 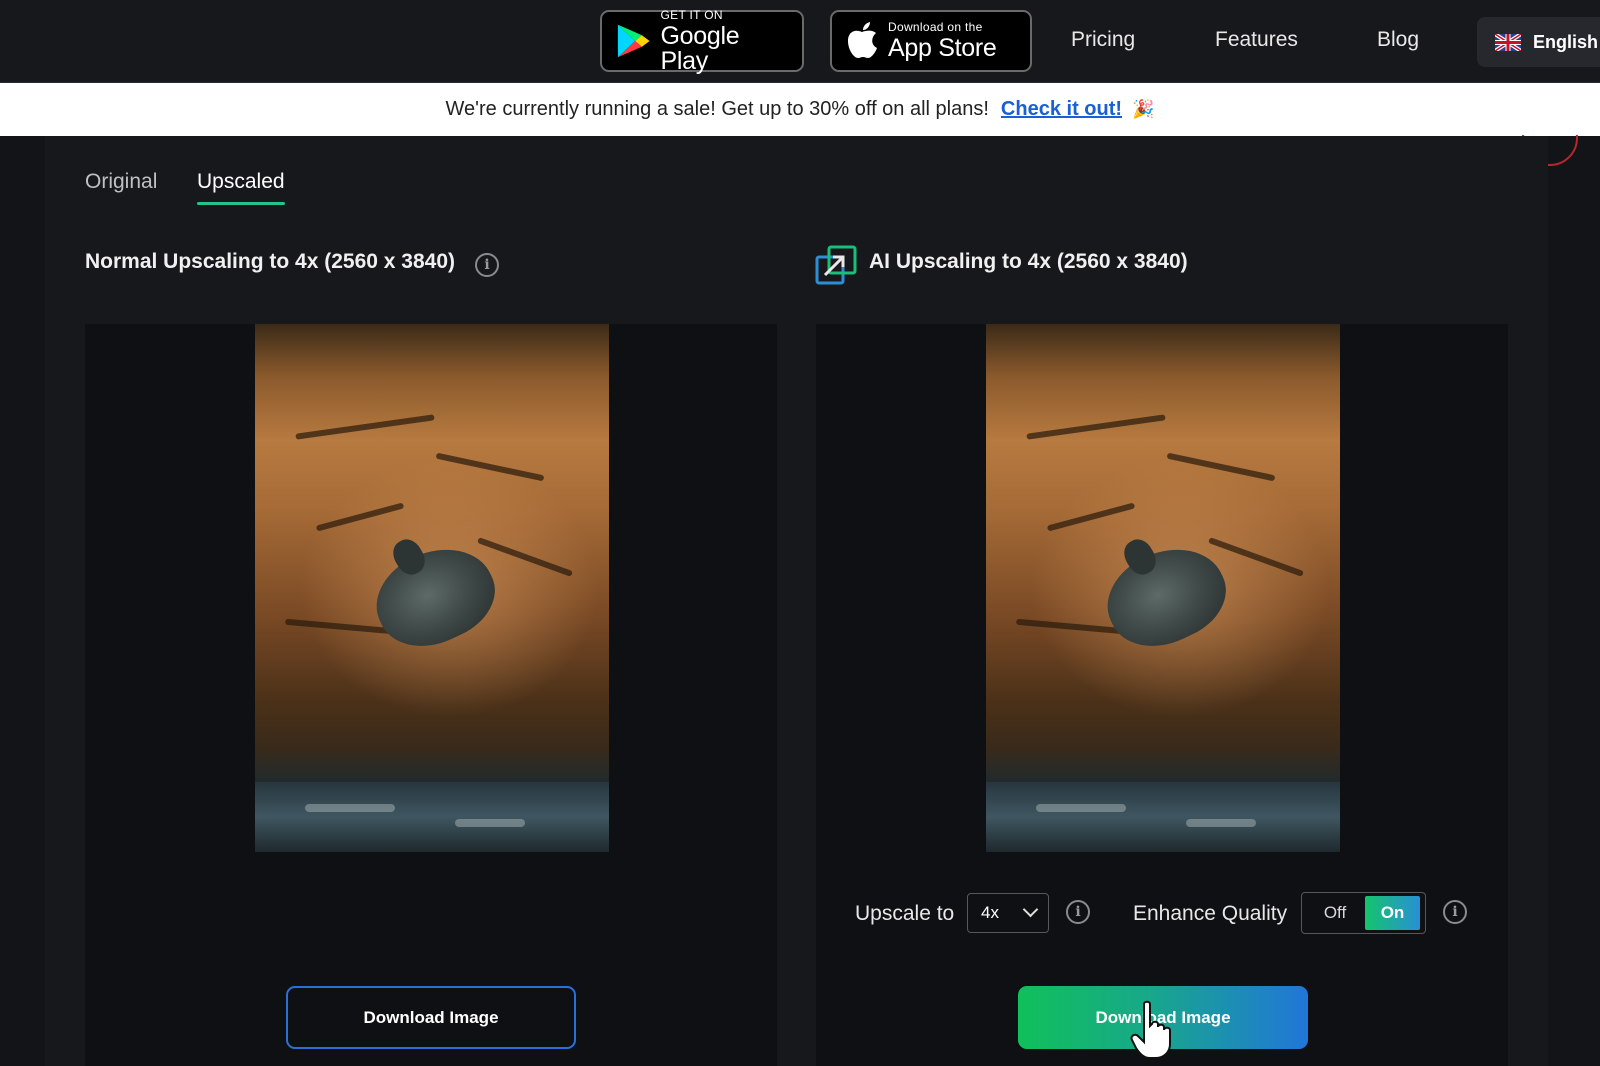 I want to click on google-play-badge: GET IT ON Google Play, so click(x=702, y=41).